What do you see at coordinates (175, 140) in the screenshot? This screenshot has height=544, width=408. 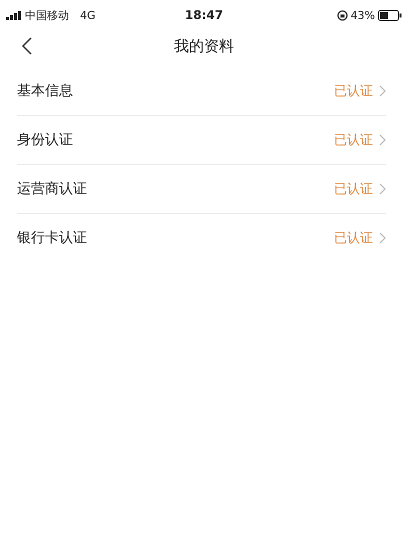 I see `item-label: 身份认证` at bounding box center [175, 140].